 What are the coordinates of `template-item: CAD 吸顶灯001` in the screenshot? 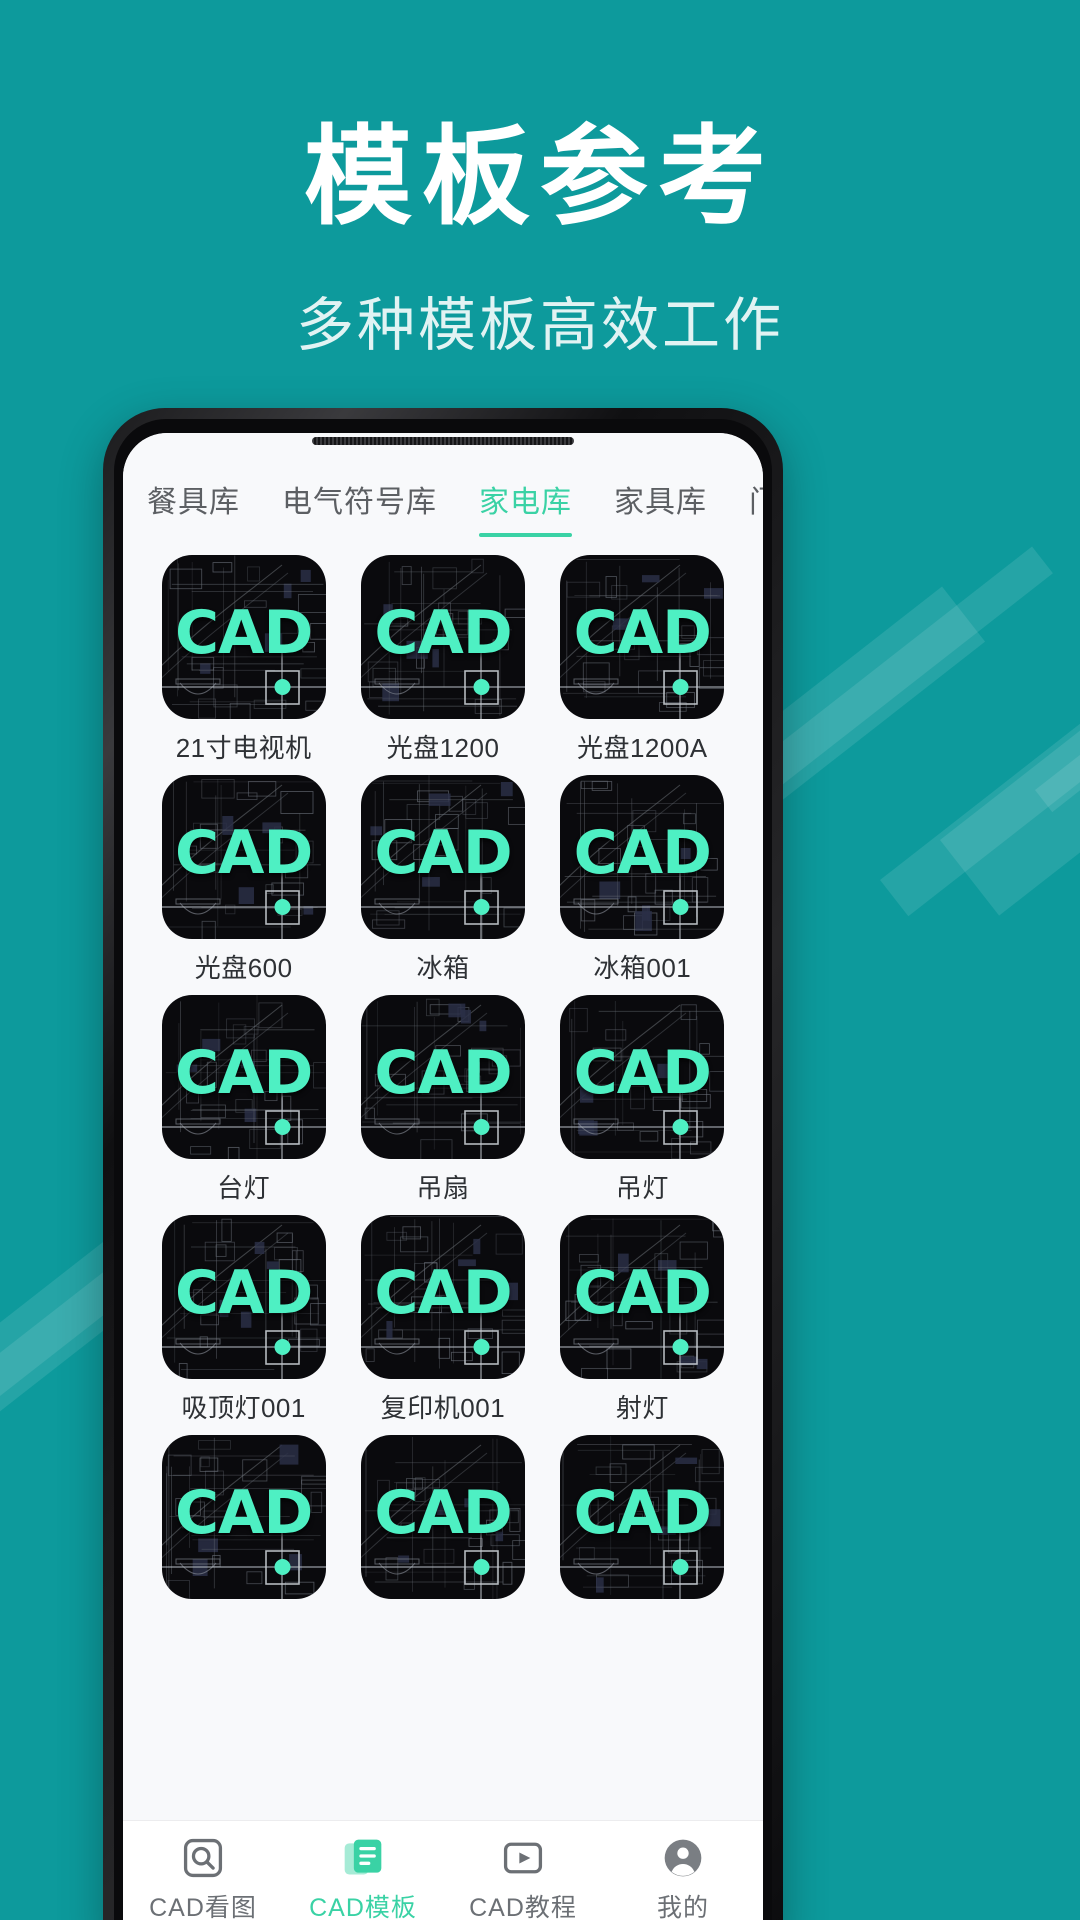 It's located at (243, 1320).